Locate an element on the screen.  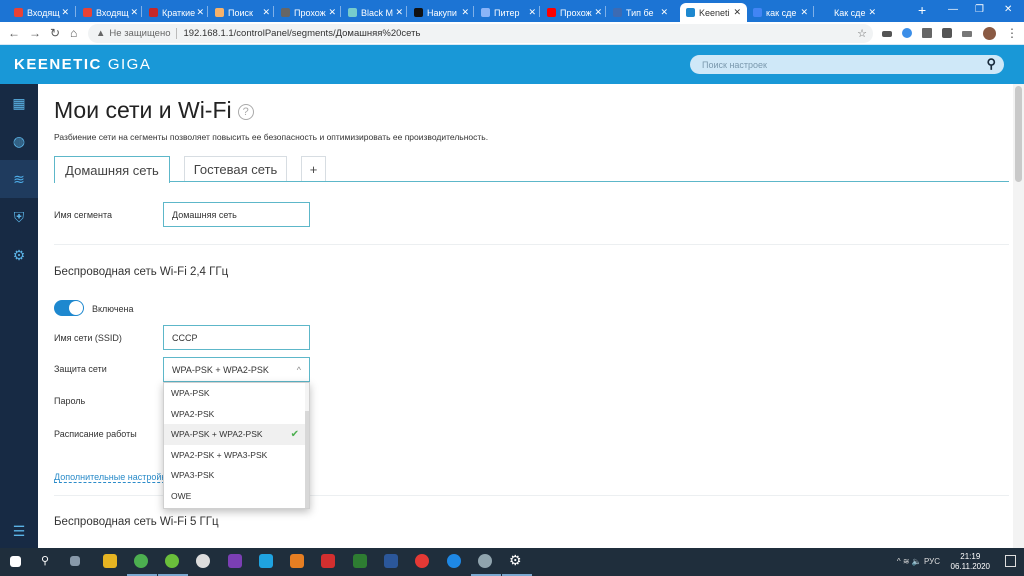
star-icon: ☆ is located at coordinates (862, 33).